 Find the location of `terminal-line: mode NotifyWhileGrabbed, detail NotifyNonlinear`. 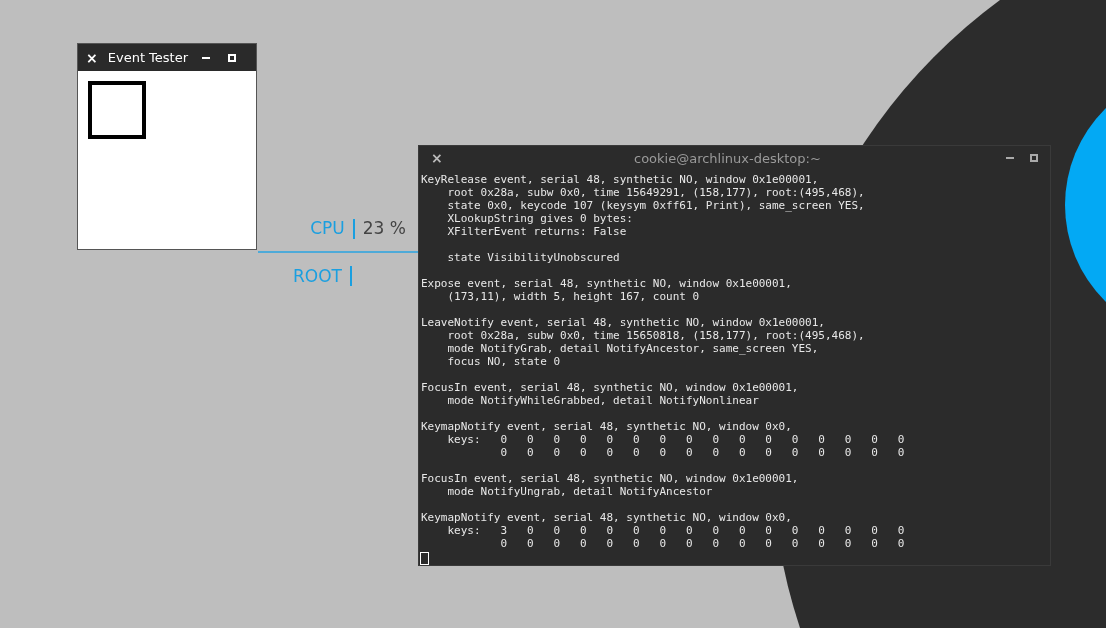

terminal-line: mode NotifyWhileGrabbed, detail NotifyNonlinear is located at coordinates (602, 400).